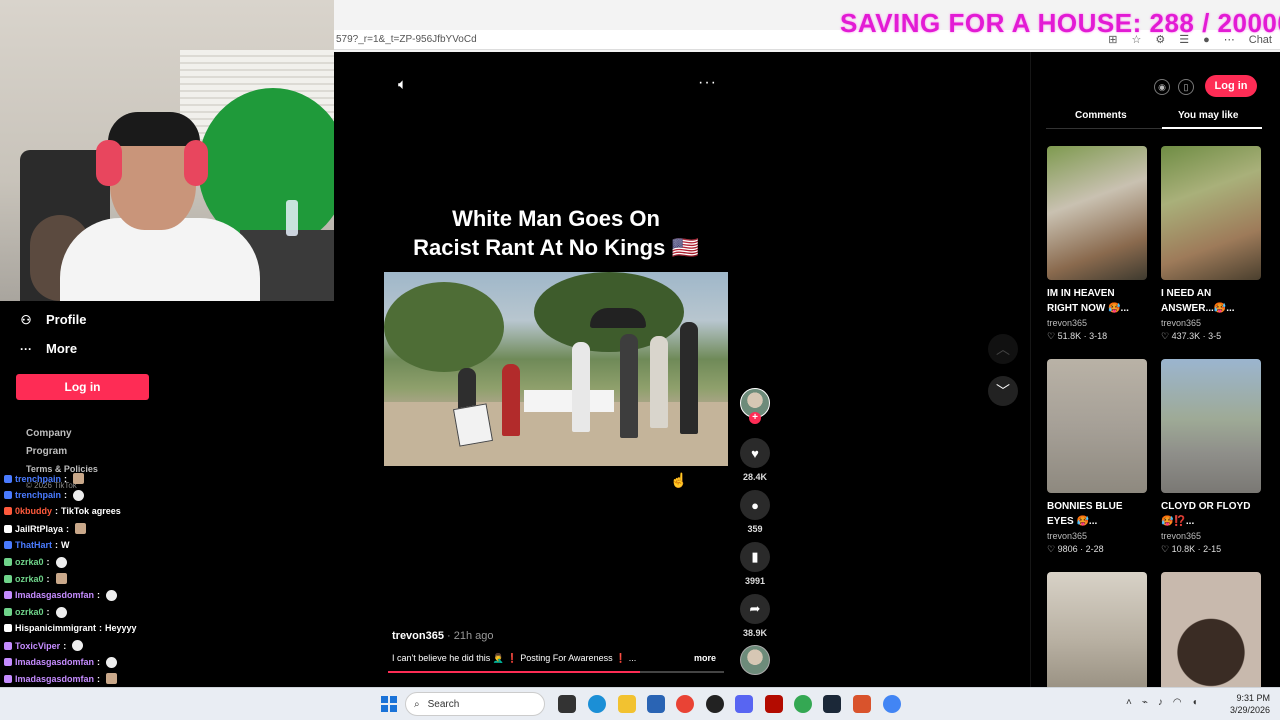 The width and height of the screenshot is (1280, 720). I want to click on system-tray: ˄ ⌁ ♪ ◠ ◖, so click(1162, 702).